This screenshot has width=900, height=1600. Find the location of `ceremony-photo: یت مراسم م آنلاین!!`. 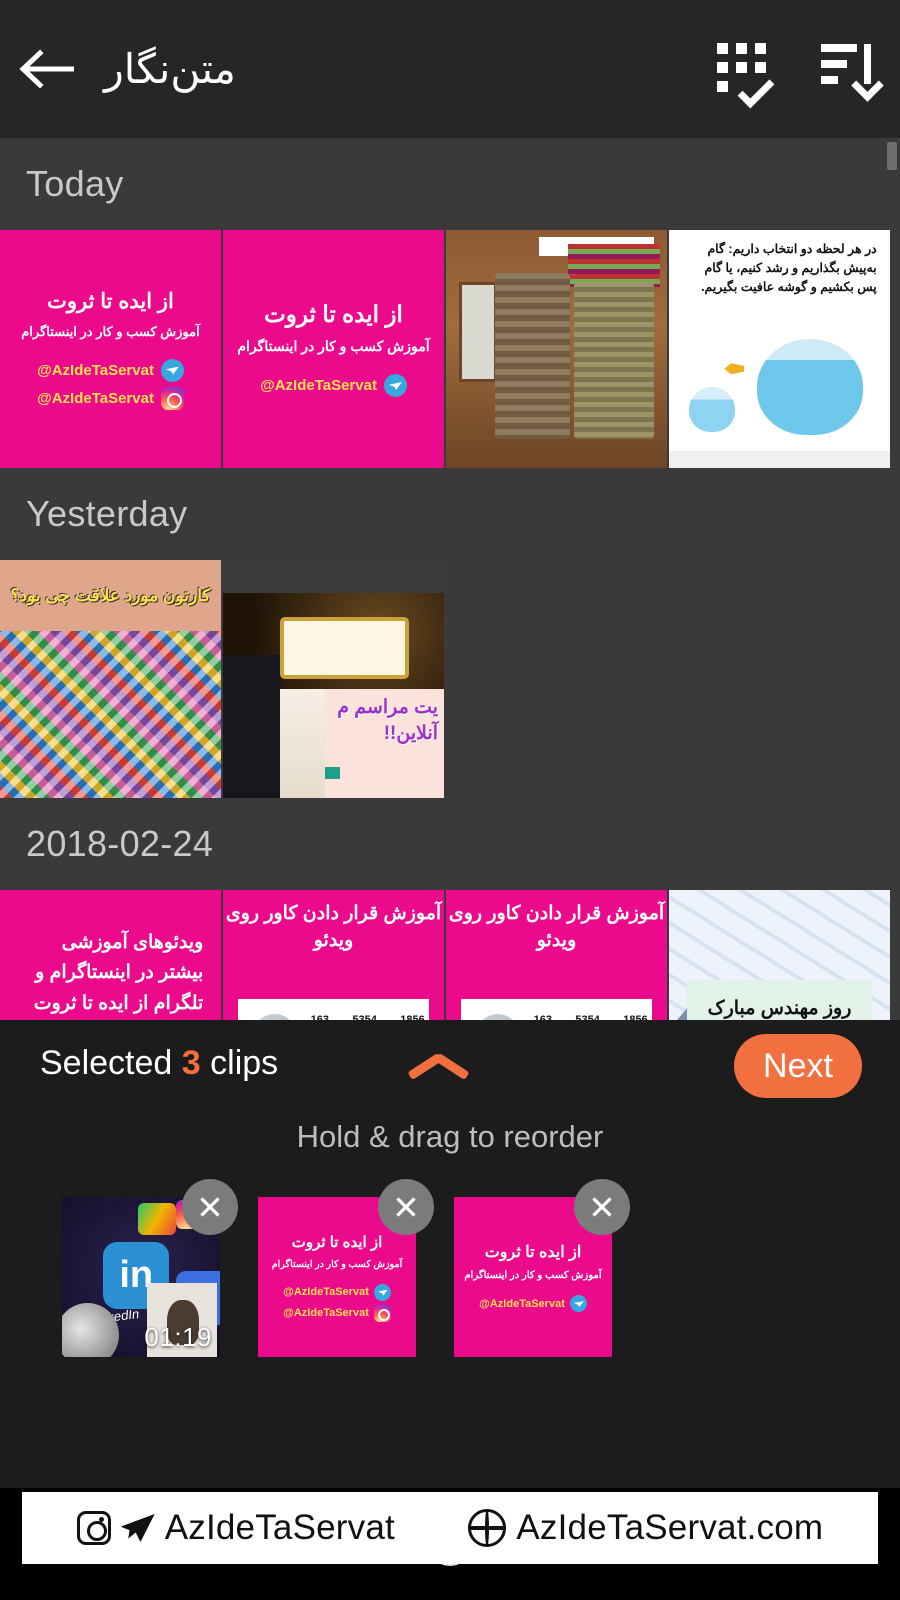

ceremony-photo: یت مراسم م آنلاین!! is located at coordinates (333, 679).